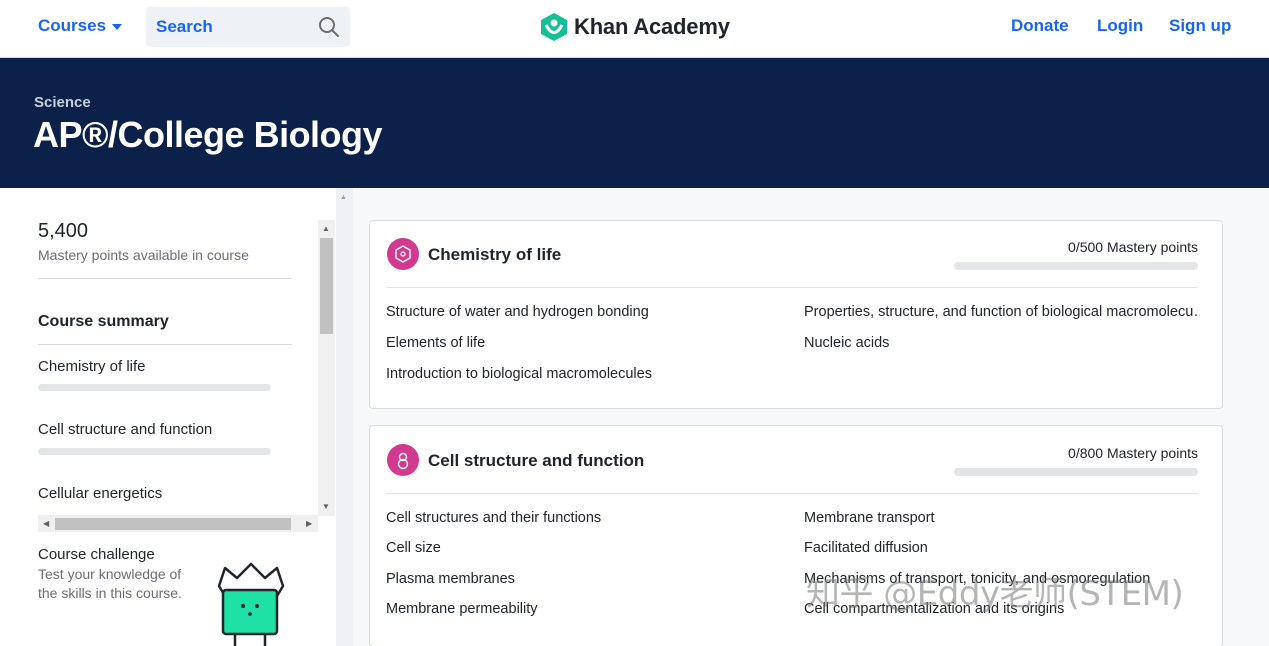 This screenshot has width=1269, height=646. I want to click on logo-hexagon-icon, so click(554, 27).